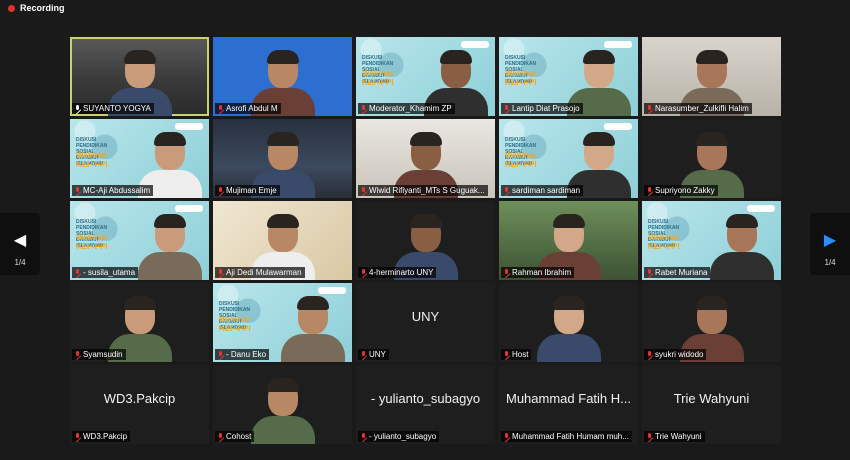 The image size is (850, 460). I want to click on participant-tile: Narasumber_Zulkifli Halim, so click(711, 76).